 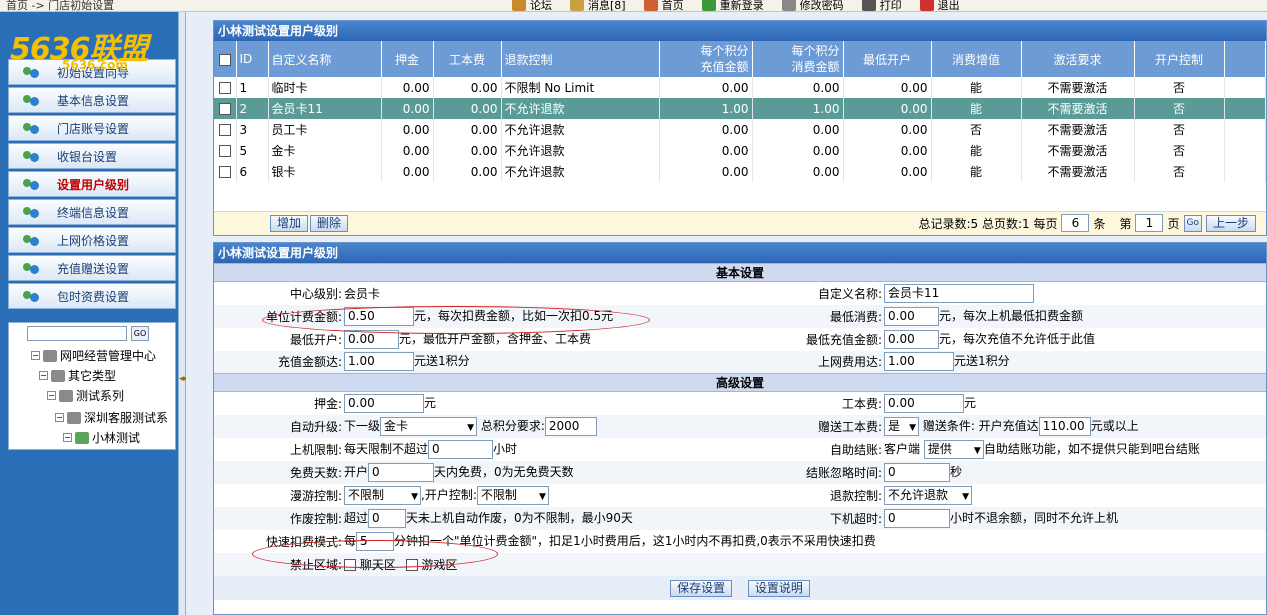 What do you see at coordinates (1192, 223) in the screenshot?
I see `go-button: Go` at bounding box center [1192, 223].